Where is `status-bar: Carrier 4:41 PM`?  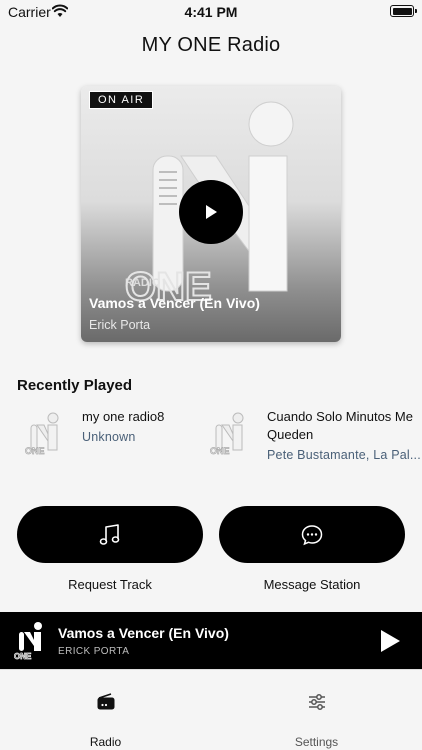
status-bar: Carrier 4:41 PM is located at coordinates (211, 12).